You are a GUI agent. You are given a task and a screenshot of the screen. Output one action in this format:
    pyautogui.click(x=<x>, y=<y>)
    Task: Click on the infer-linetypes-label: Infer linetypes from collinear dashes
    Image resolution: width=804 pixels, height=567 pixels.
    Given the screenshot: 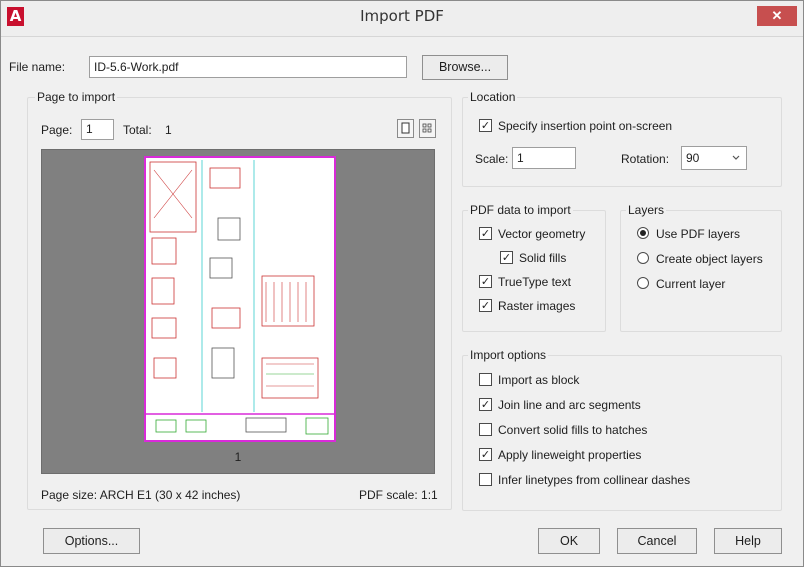 What is the action you would take?
    pyautogui.click(x=594, y=480)
    